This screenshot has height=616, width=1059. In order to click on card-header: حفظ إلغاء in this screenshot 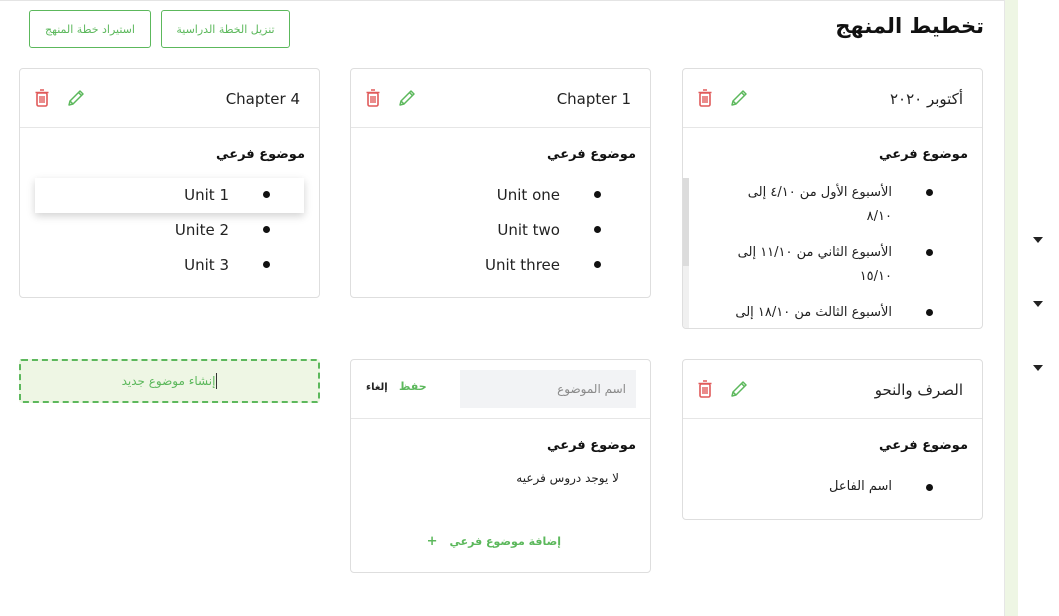, I will do `click(500, 389)`.